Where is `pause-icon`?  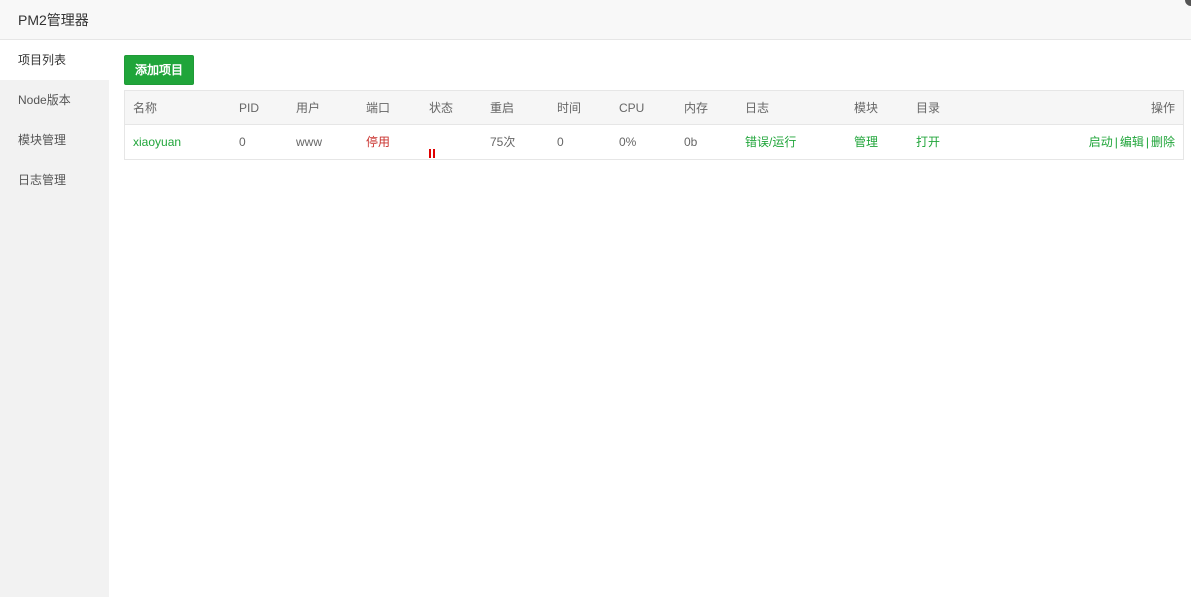 pause-icon is located at coordinates (432, 153).